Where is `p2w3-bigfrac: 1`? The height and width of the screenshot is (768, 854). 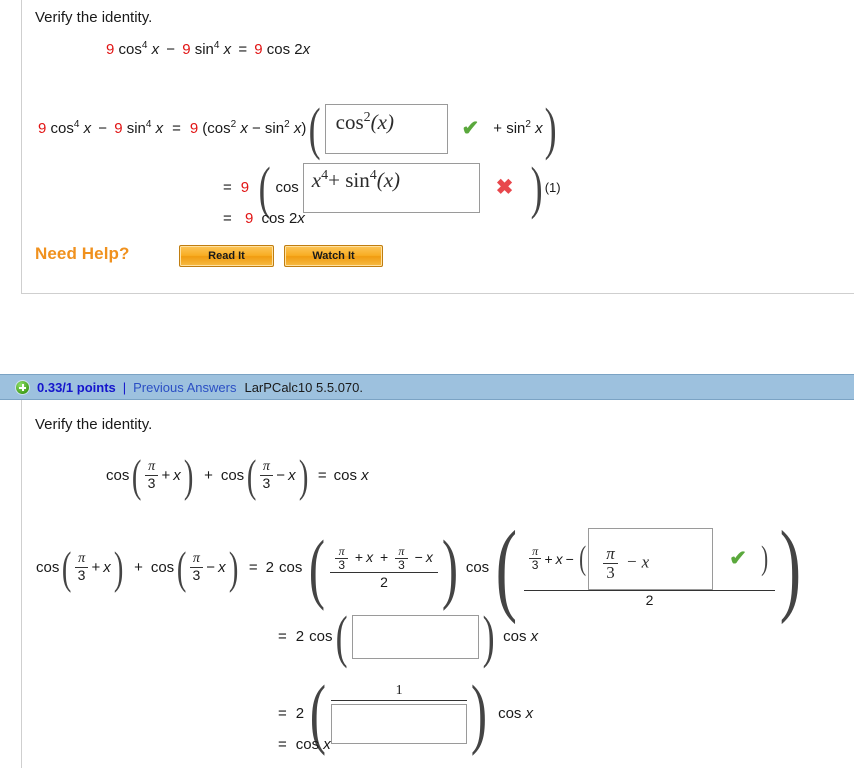
p2w3-bigfrac: 1 is located at coordinates (399, 713).